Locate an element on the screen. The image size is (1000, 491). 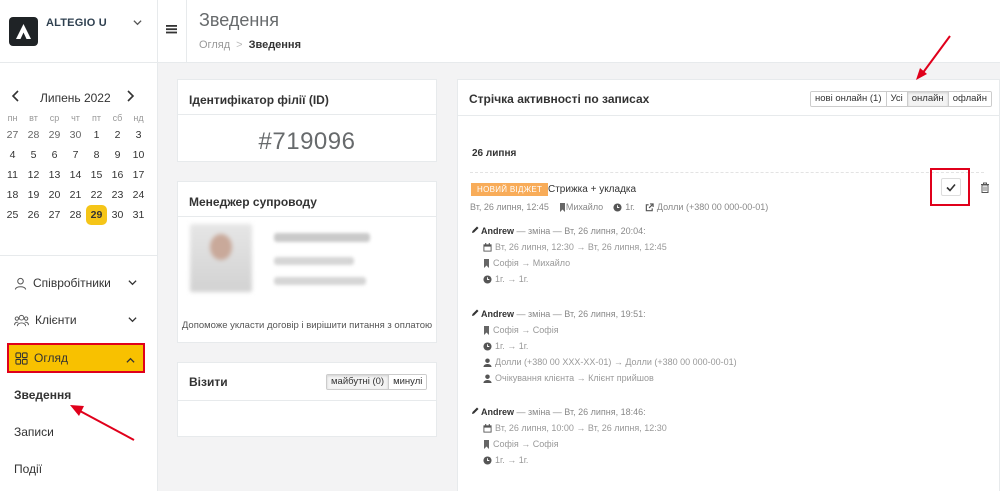
chevron-right-icon is located at coordinates (130, 97).